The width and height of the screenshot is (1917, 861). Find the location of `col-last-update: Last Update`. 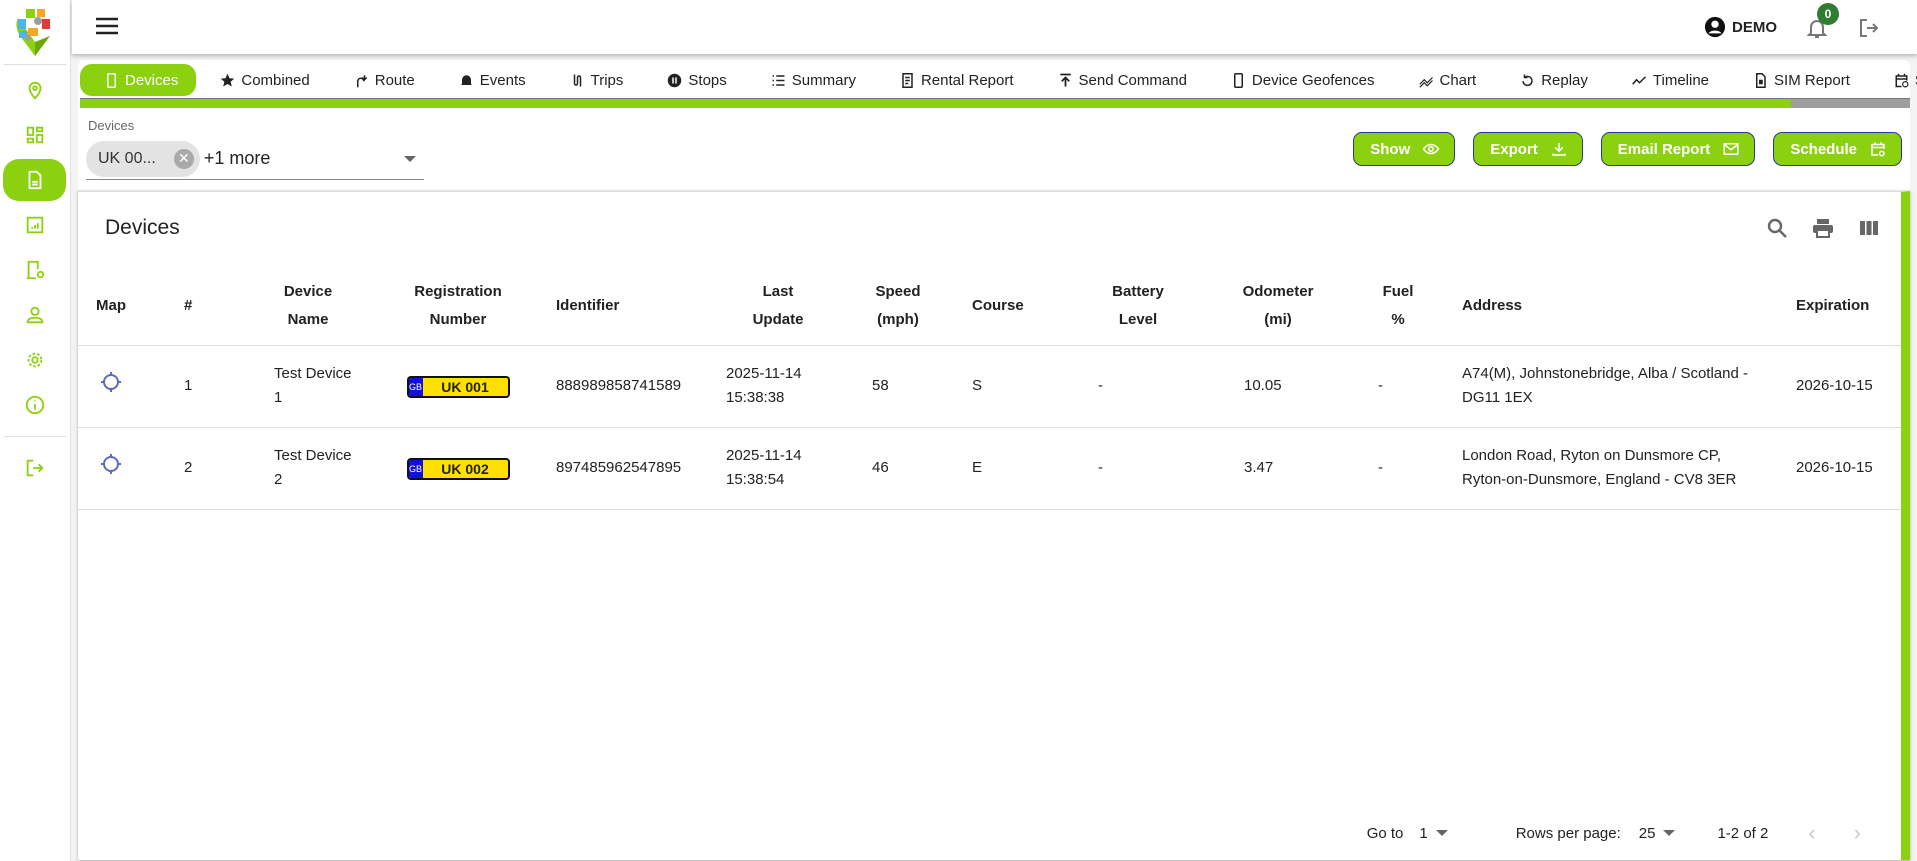

col-last-update: Last Update is located at coordinates (778, 307).